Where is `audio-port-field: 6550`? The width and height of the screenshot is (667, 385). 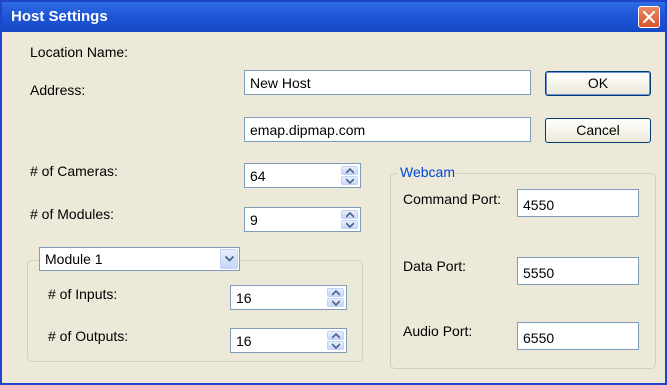 audio-port-field: 6550 is located at coordinates (578, 336).